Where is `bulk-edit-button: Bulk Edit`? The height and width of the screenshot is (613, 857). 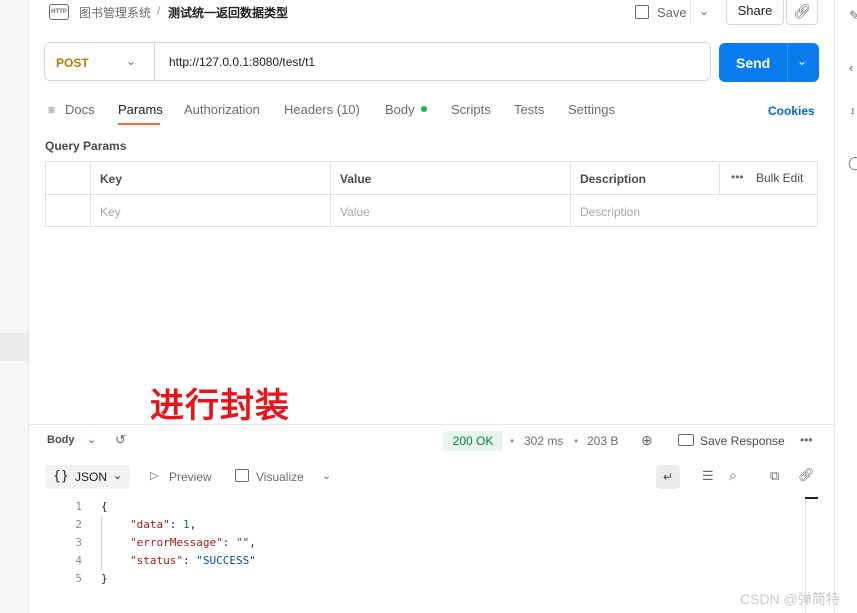
bulk-edit-button: Bulk Edit is located at coordinates (779, 178).